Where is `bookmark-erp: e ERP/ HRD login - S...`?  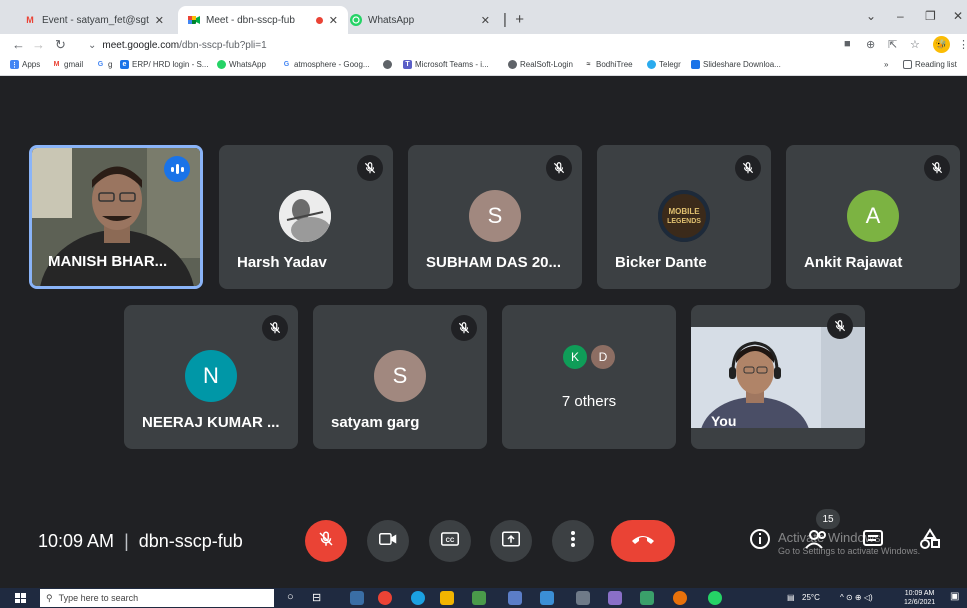 bookmark-erp: e ERP/ HRD login - S... is located at coordinates (164, 64).